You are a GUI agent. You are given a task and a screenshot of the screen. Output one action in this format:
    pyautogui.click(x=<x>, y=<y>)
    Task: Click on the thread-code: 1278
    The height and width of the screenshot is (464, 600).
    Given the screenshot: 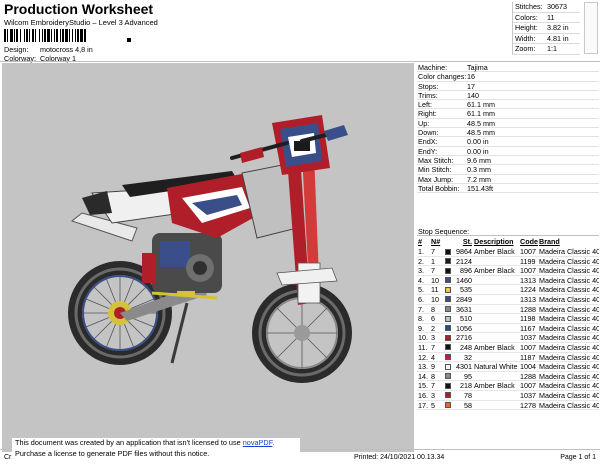 What is the action you would take?
    pyautogui.click(x=528, y=405)
    